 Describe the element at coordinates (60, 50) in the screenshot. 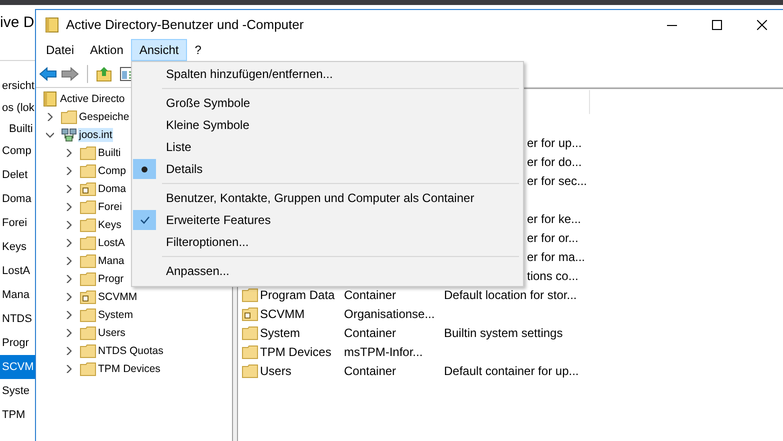

I see `menu-item: Datei` at that location.